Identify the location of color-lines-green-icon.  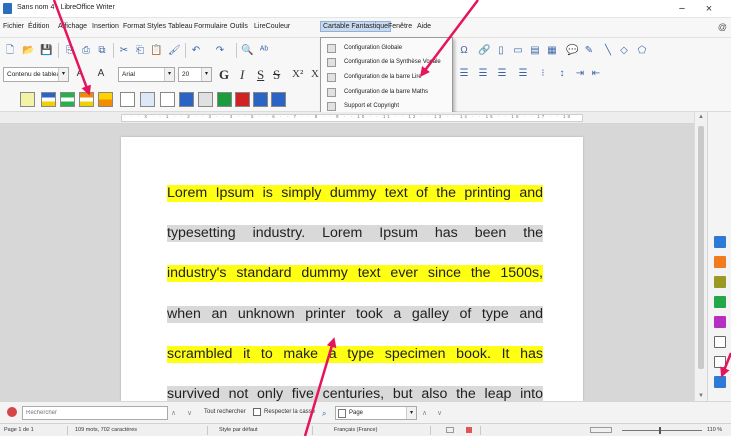
(67, 99).